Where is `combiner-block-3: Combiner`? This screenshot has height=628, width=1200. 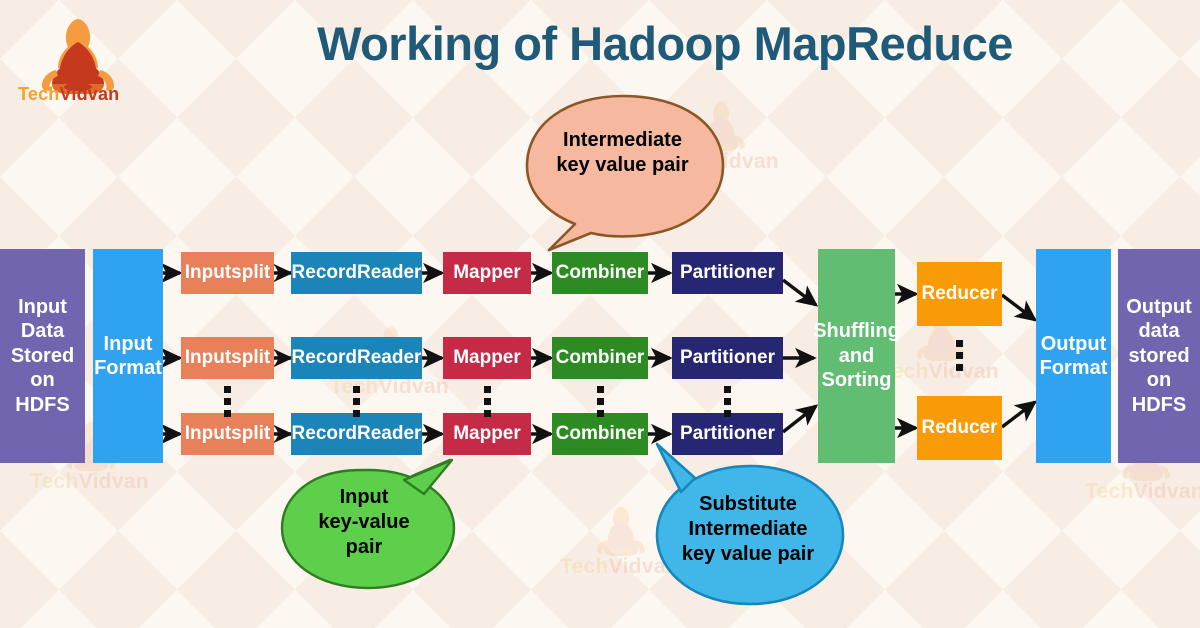 combiner-block-3: Combiner is located at coordinates (600, 434).